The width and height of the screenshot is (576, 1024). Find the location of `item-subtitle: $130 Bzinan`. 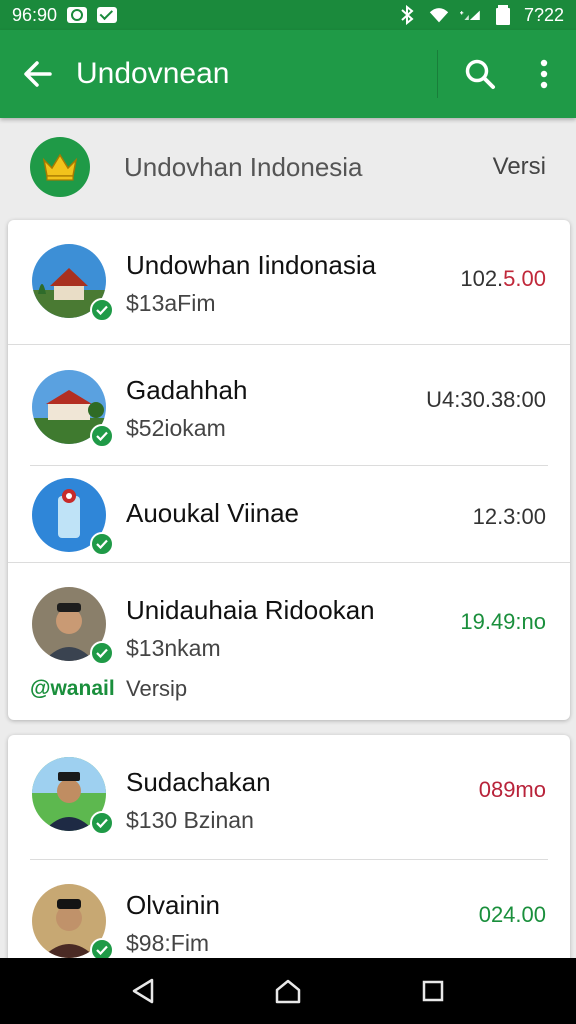

item-subtitle: $130 Bzinan is located at coordinates (190, 820).